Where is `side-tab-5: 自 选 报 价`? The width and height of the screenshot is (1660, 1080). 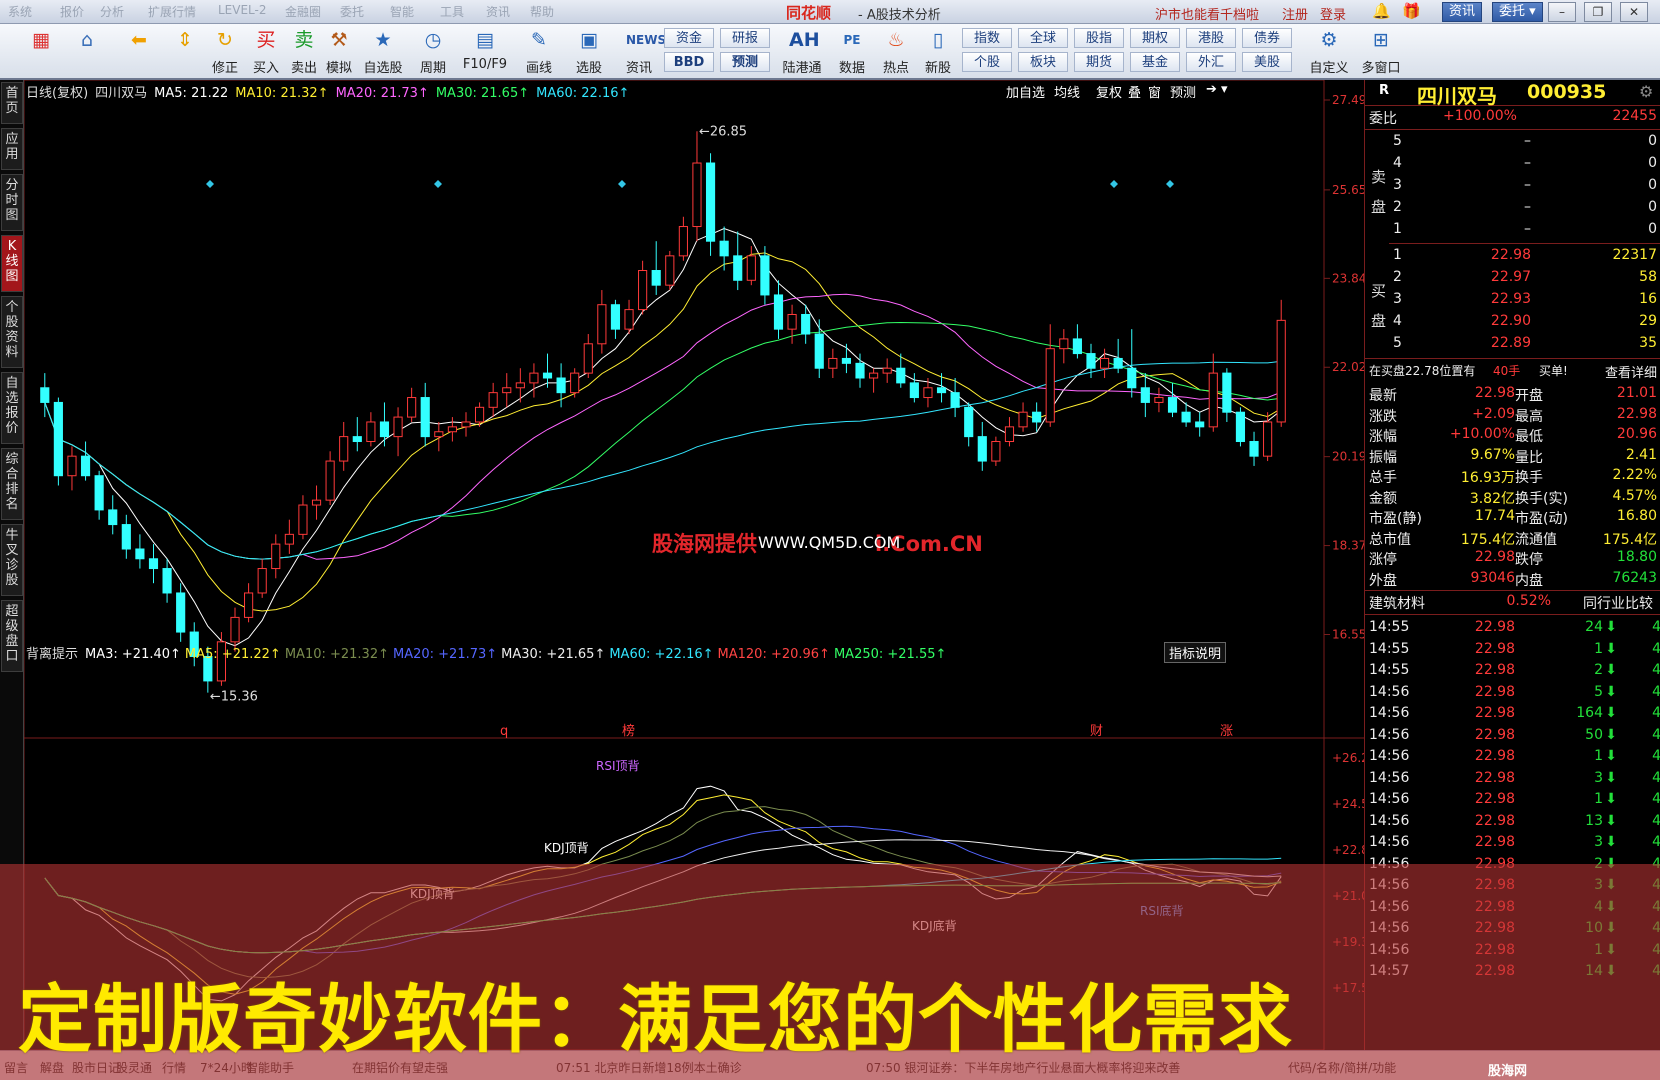 side-tab-5: 自 选 报 价 is located at coordinates (12, 408).